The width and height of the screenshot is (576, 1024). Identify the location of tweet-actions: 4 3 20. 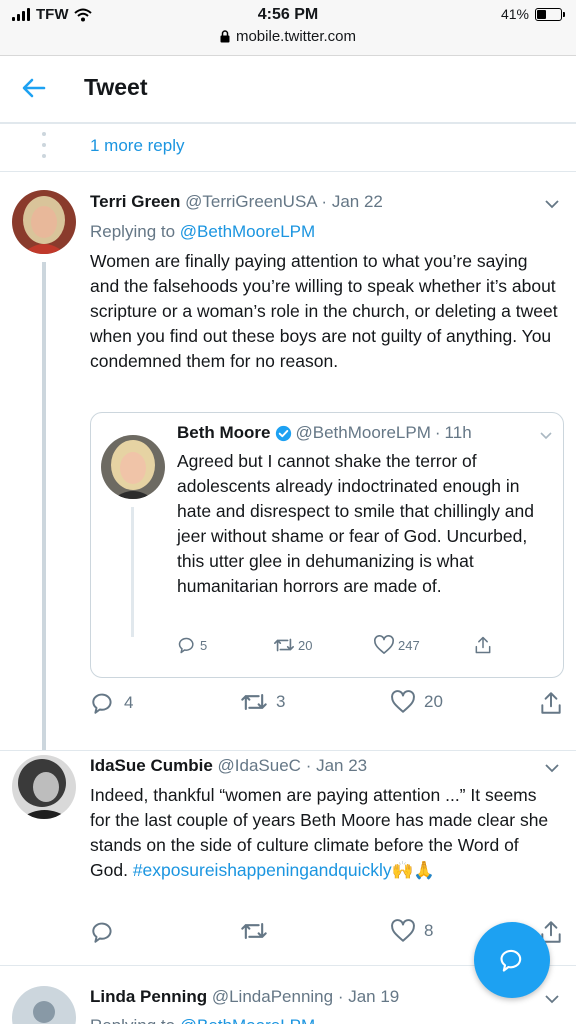
(328, 703).